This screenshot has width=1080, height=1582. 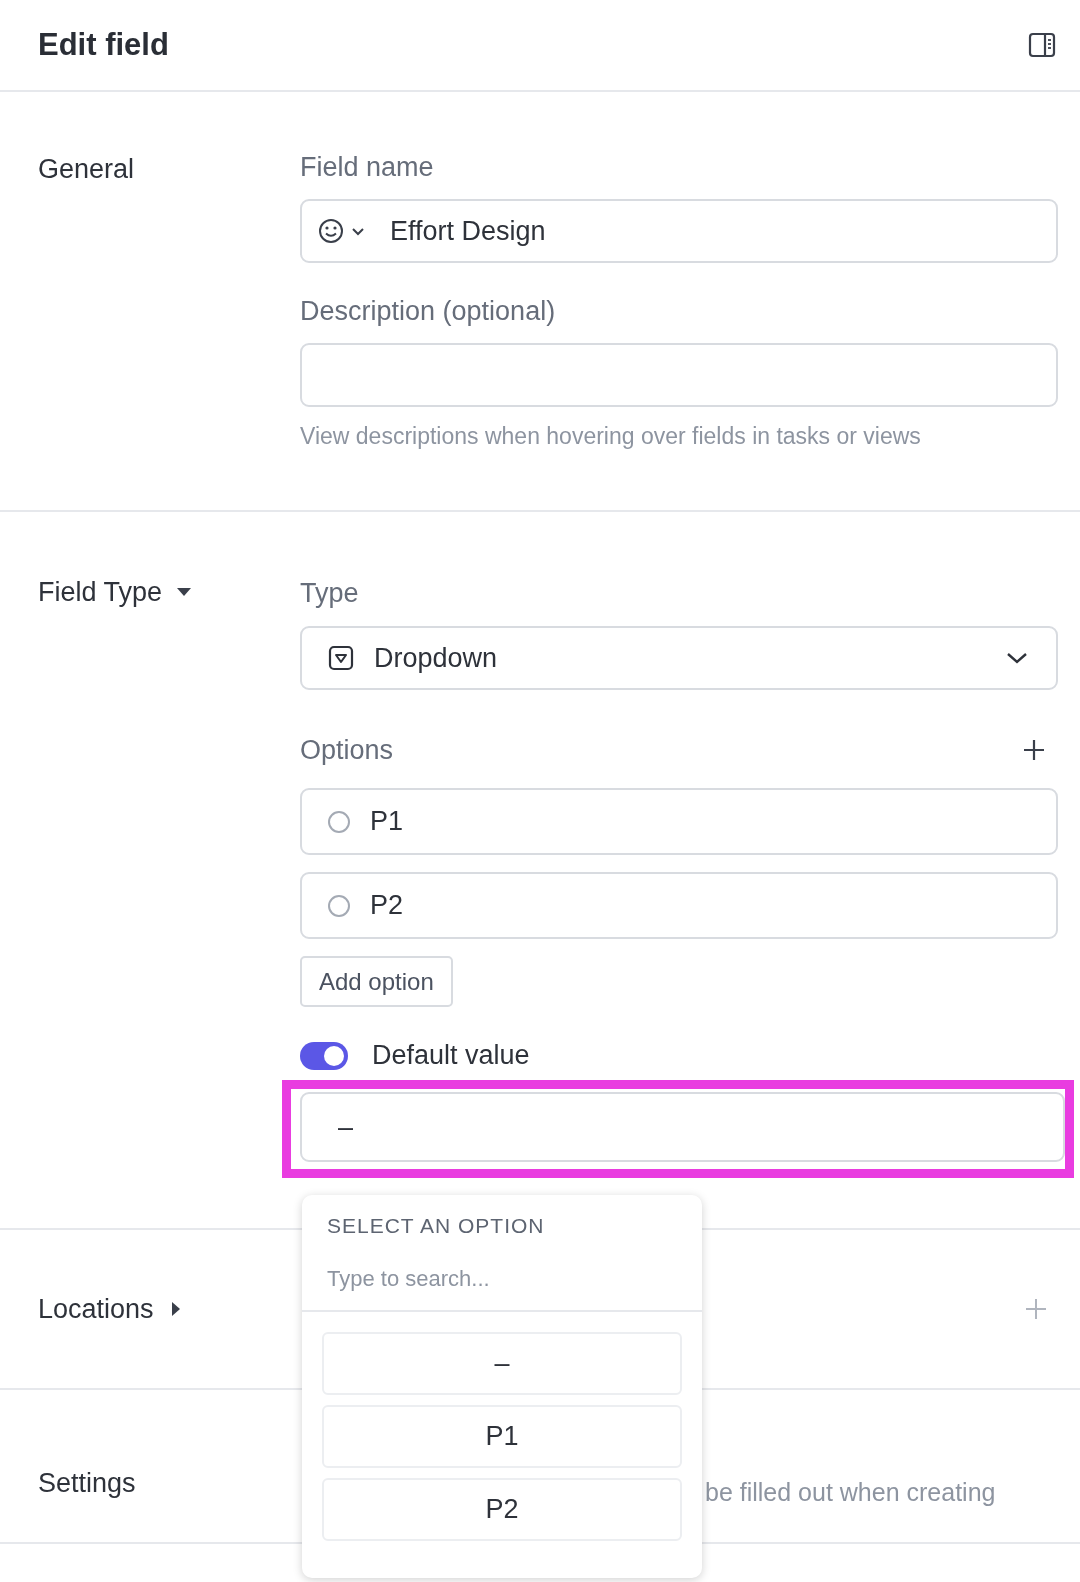 What do you see at coordinates (376, 981) in the screenshot?
I see `add-option-button: Add option` at bounding box center [376, 981].